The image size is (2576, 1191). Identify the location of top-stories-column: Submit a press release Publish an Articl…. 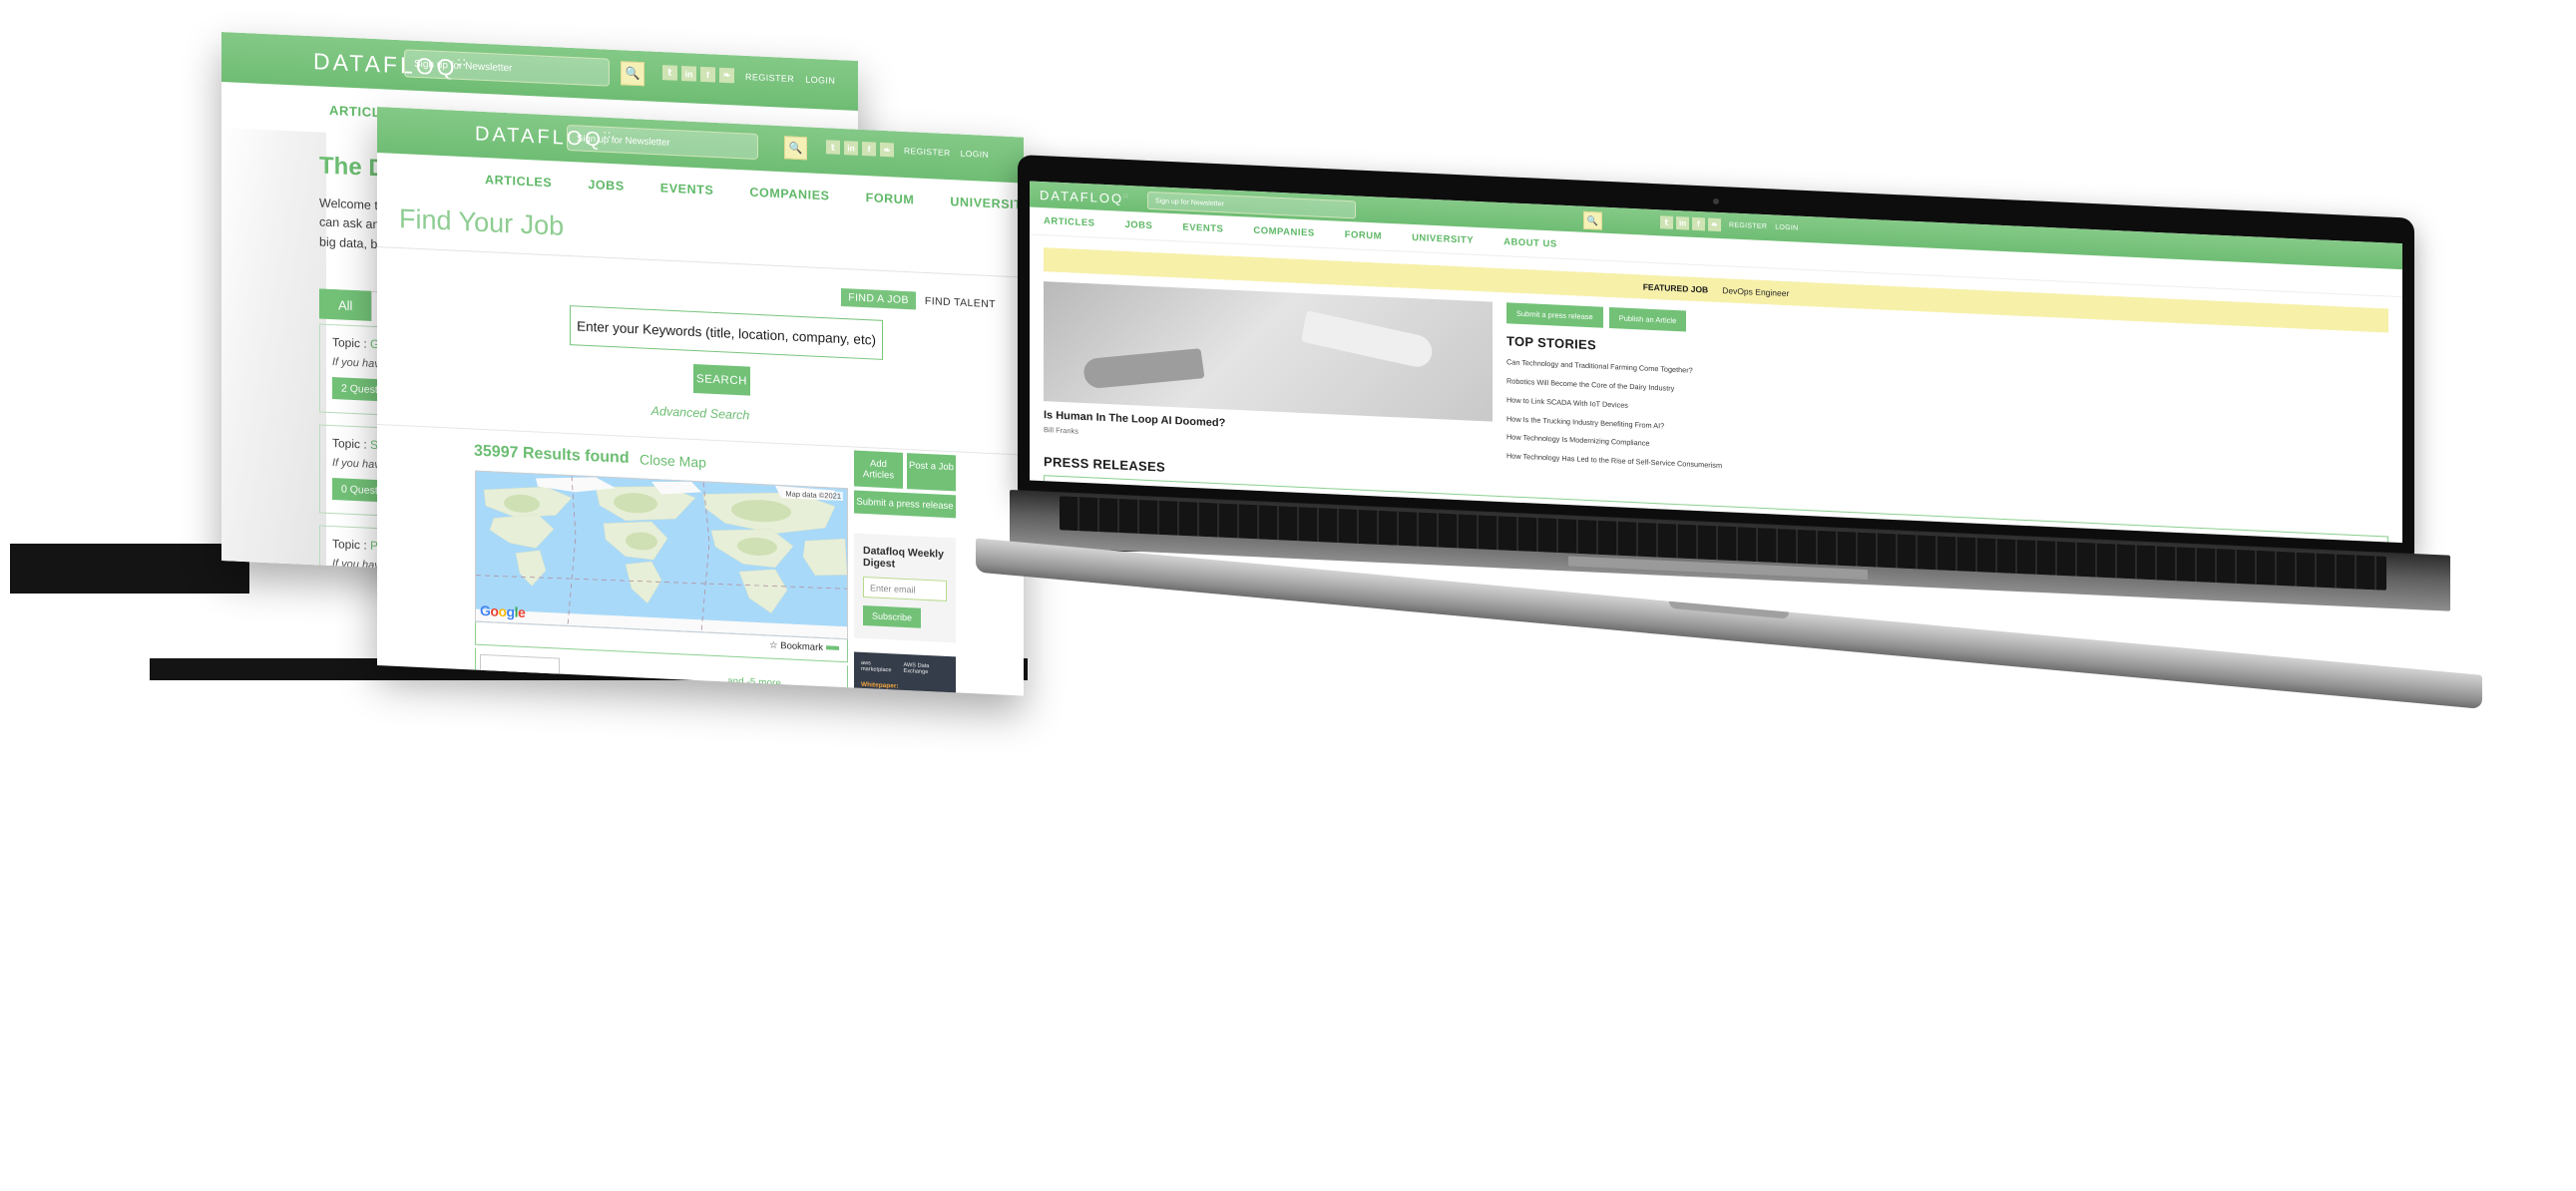
(1947, 402).